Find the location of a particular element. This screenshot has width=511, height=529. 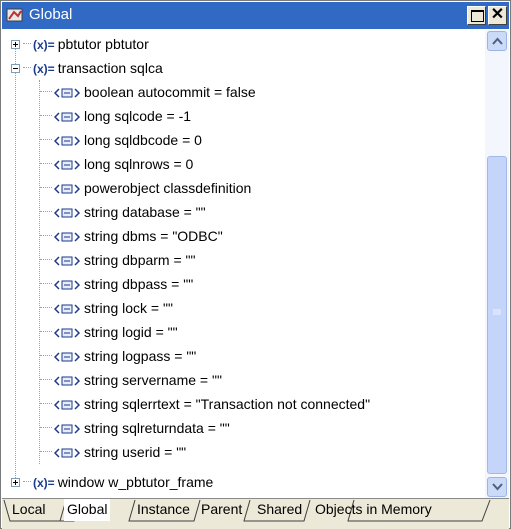

tree-item-label: string lock = "" is located at coordinates (128, 308).